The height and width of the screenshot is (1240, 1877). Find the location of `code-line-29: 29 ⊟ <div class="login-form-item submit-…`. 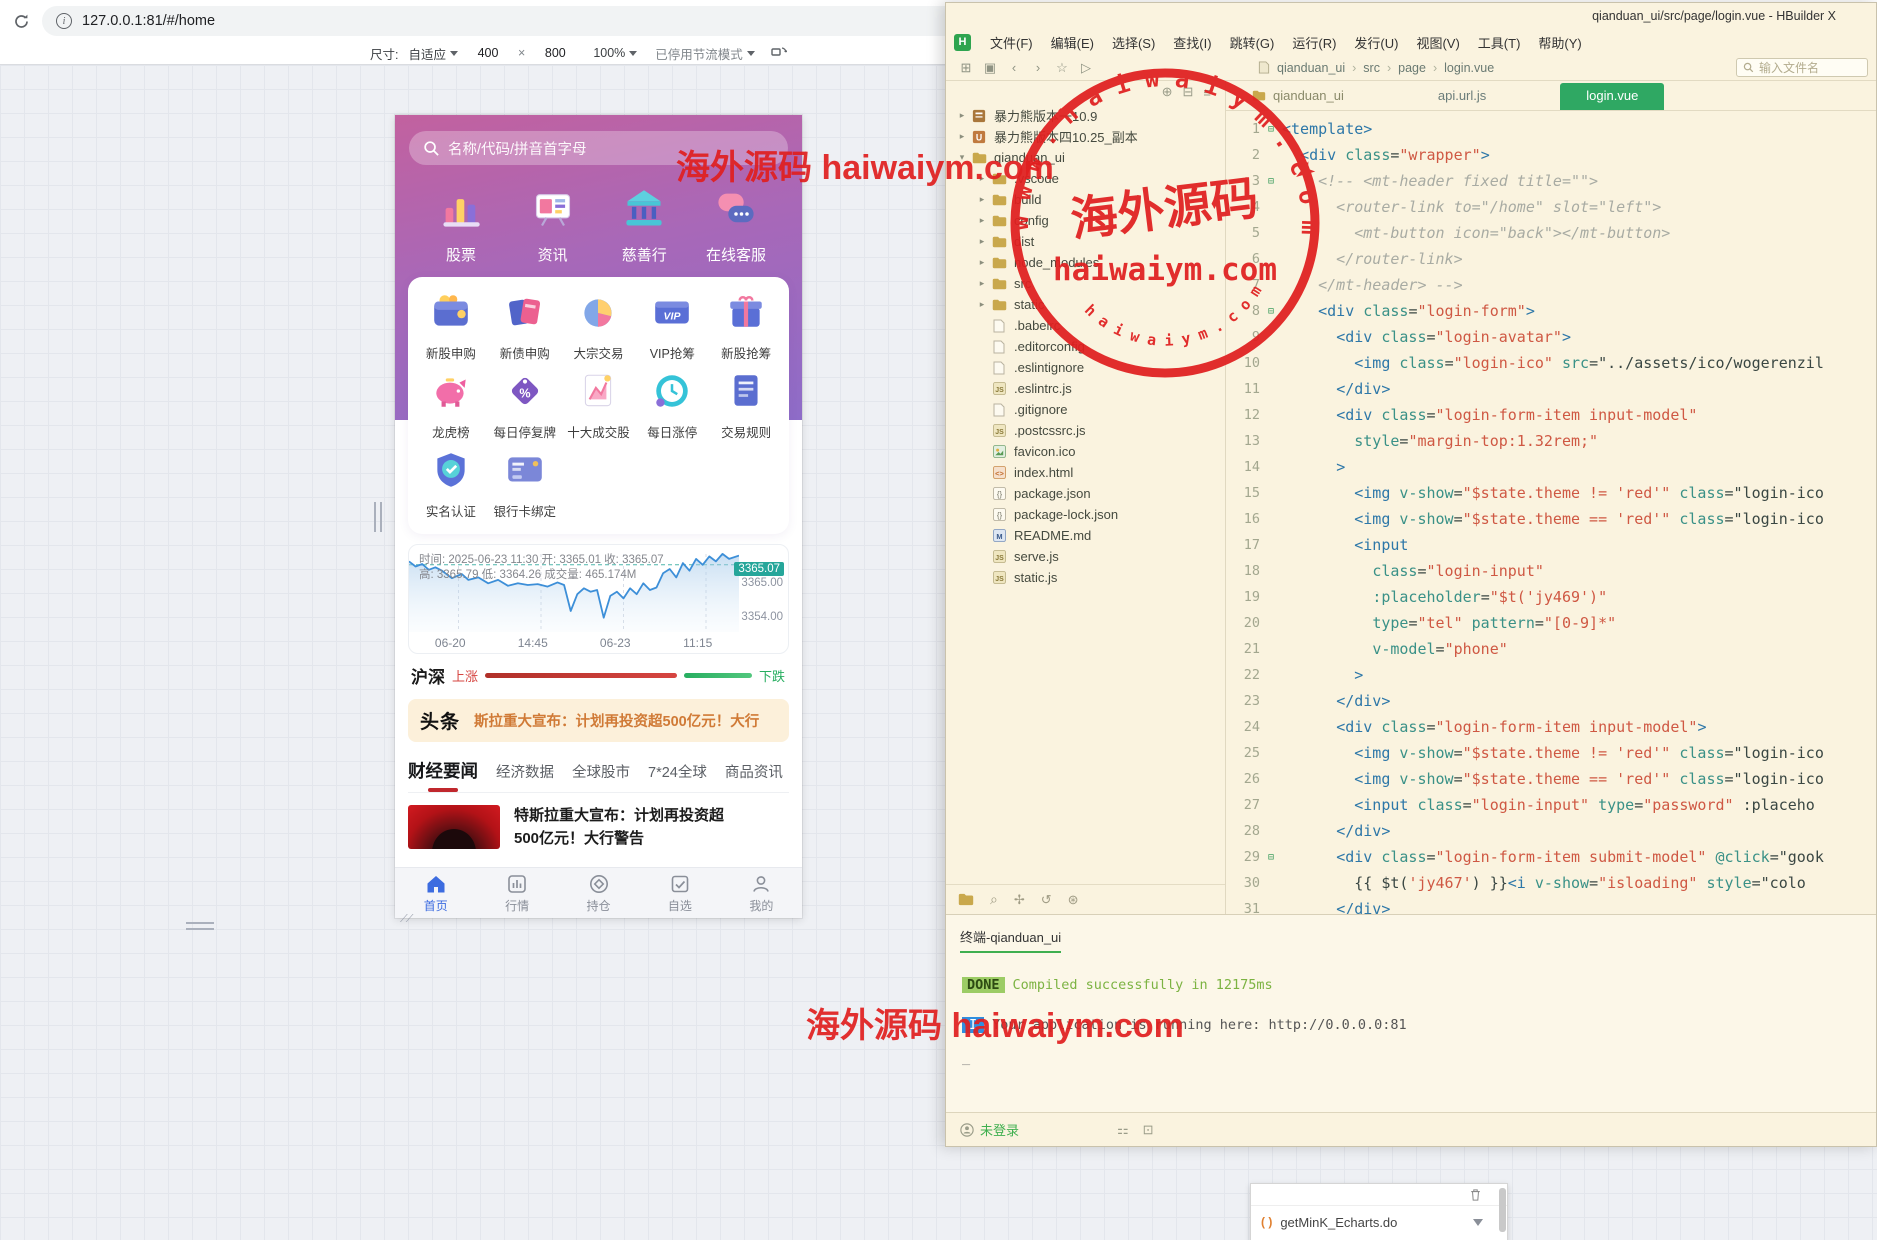

code-line-29: 29 ⊟ <div class="login-form-item submit-… is located at coordinates (1551, 857).